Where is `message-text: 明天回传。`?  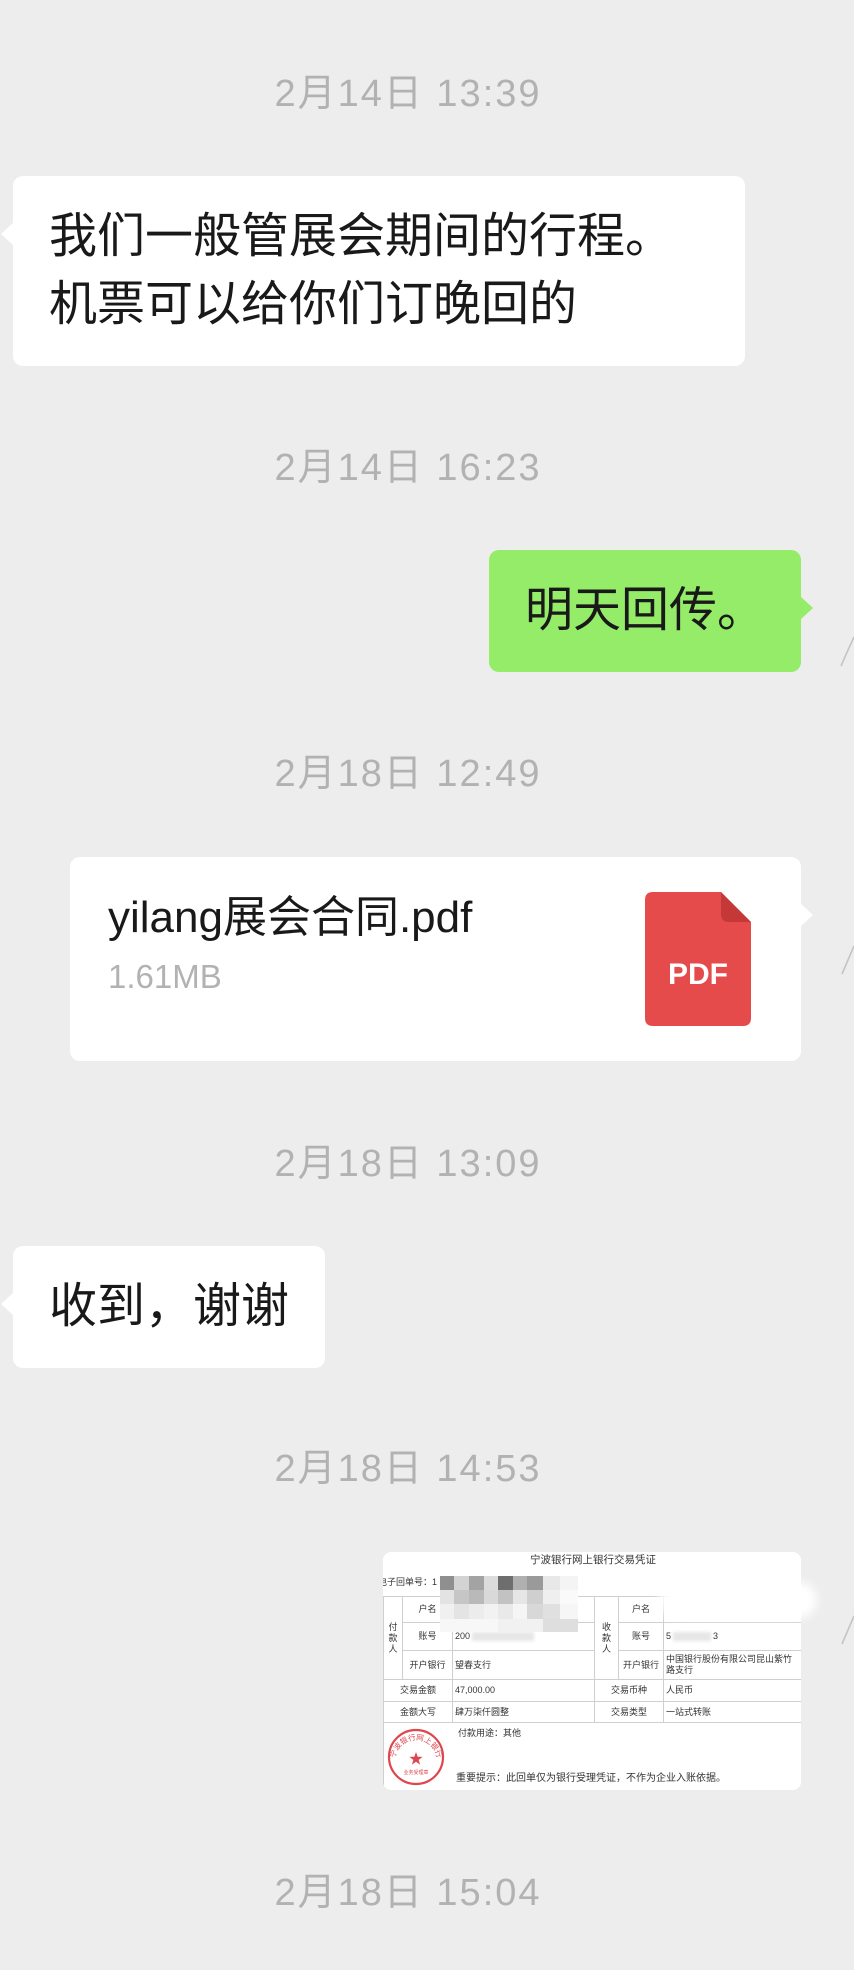
message-text: 明天回传。 is located at coordinates (644, 610).